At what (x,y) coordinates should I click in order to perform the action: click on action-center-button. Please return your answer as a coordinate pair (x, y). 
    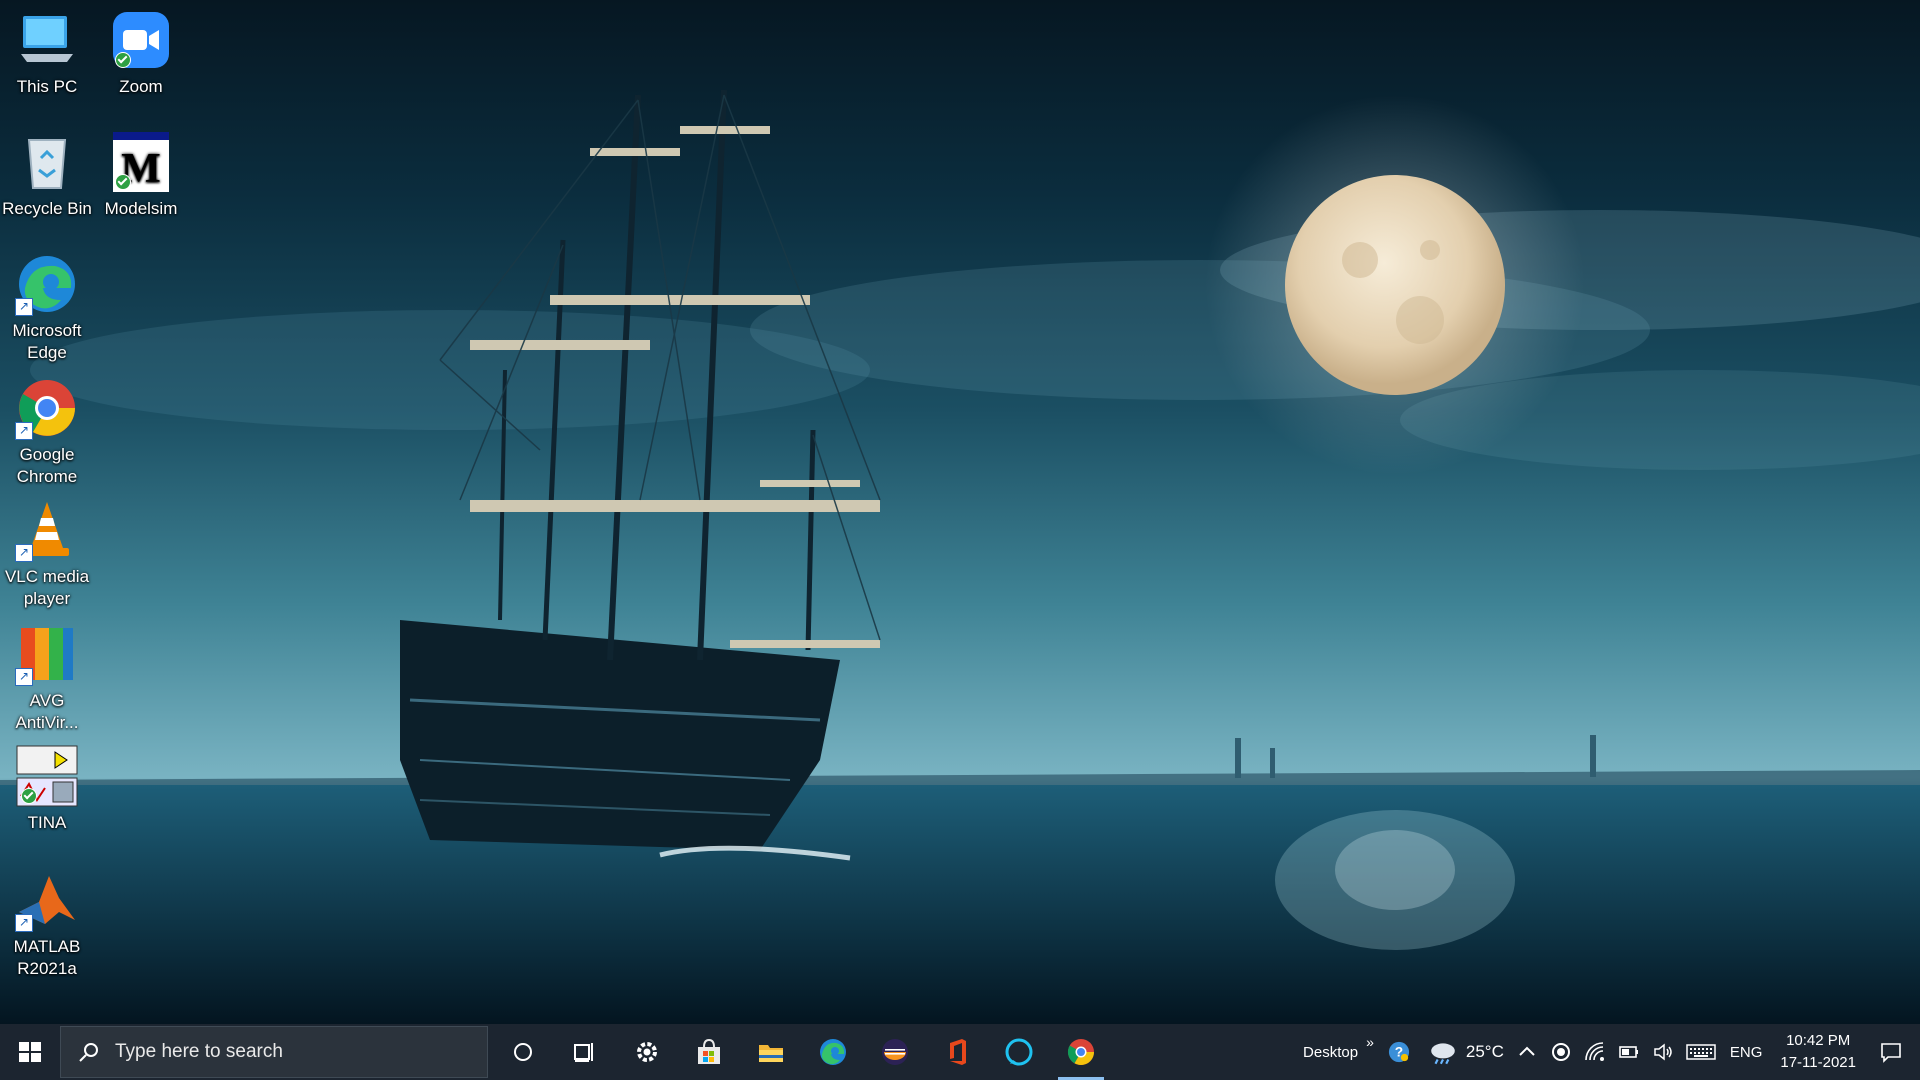
    Looking at the image, I should click on (1895, 1052).